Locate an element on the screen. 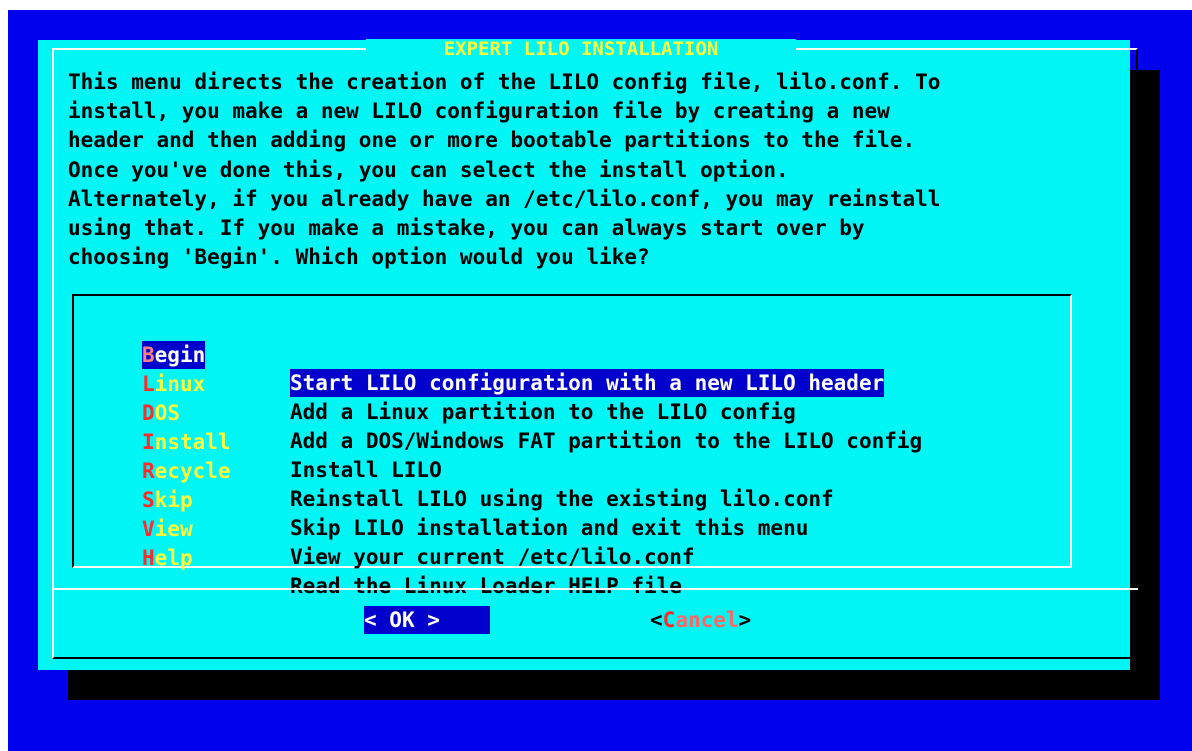 The width and height of the screenshot is (1192, 751). tag-rest: elp is located at coordinates (173, 558).